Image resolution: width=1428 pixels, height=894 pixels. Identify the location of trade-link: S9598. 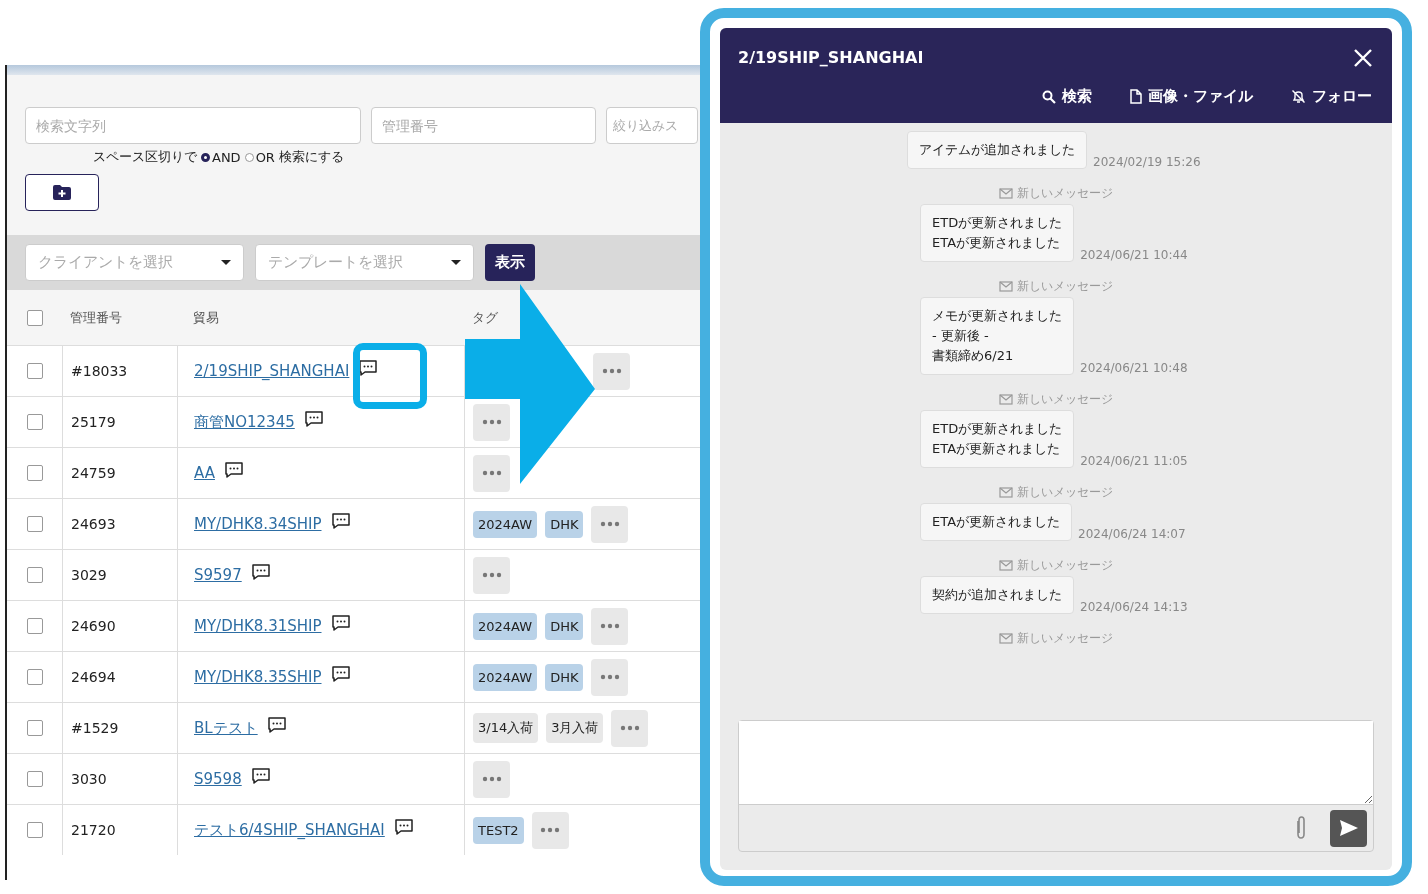
(218, 779).